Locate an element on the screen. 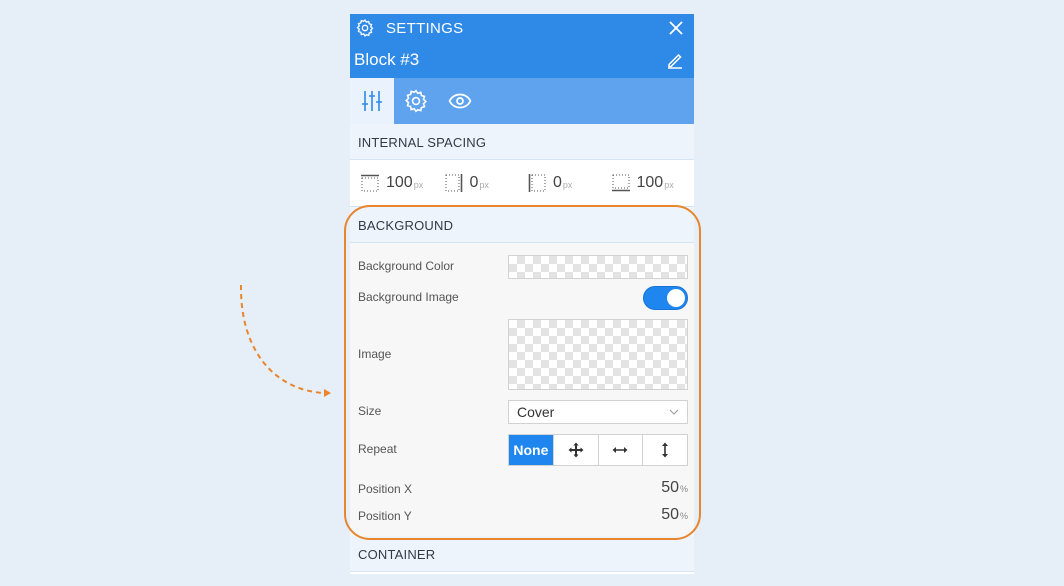 This screenshot has width=1064, height=586. chevron-down-icon is located at coordinates (674, 412).